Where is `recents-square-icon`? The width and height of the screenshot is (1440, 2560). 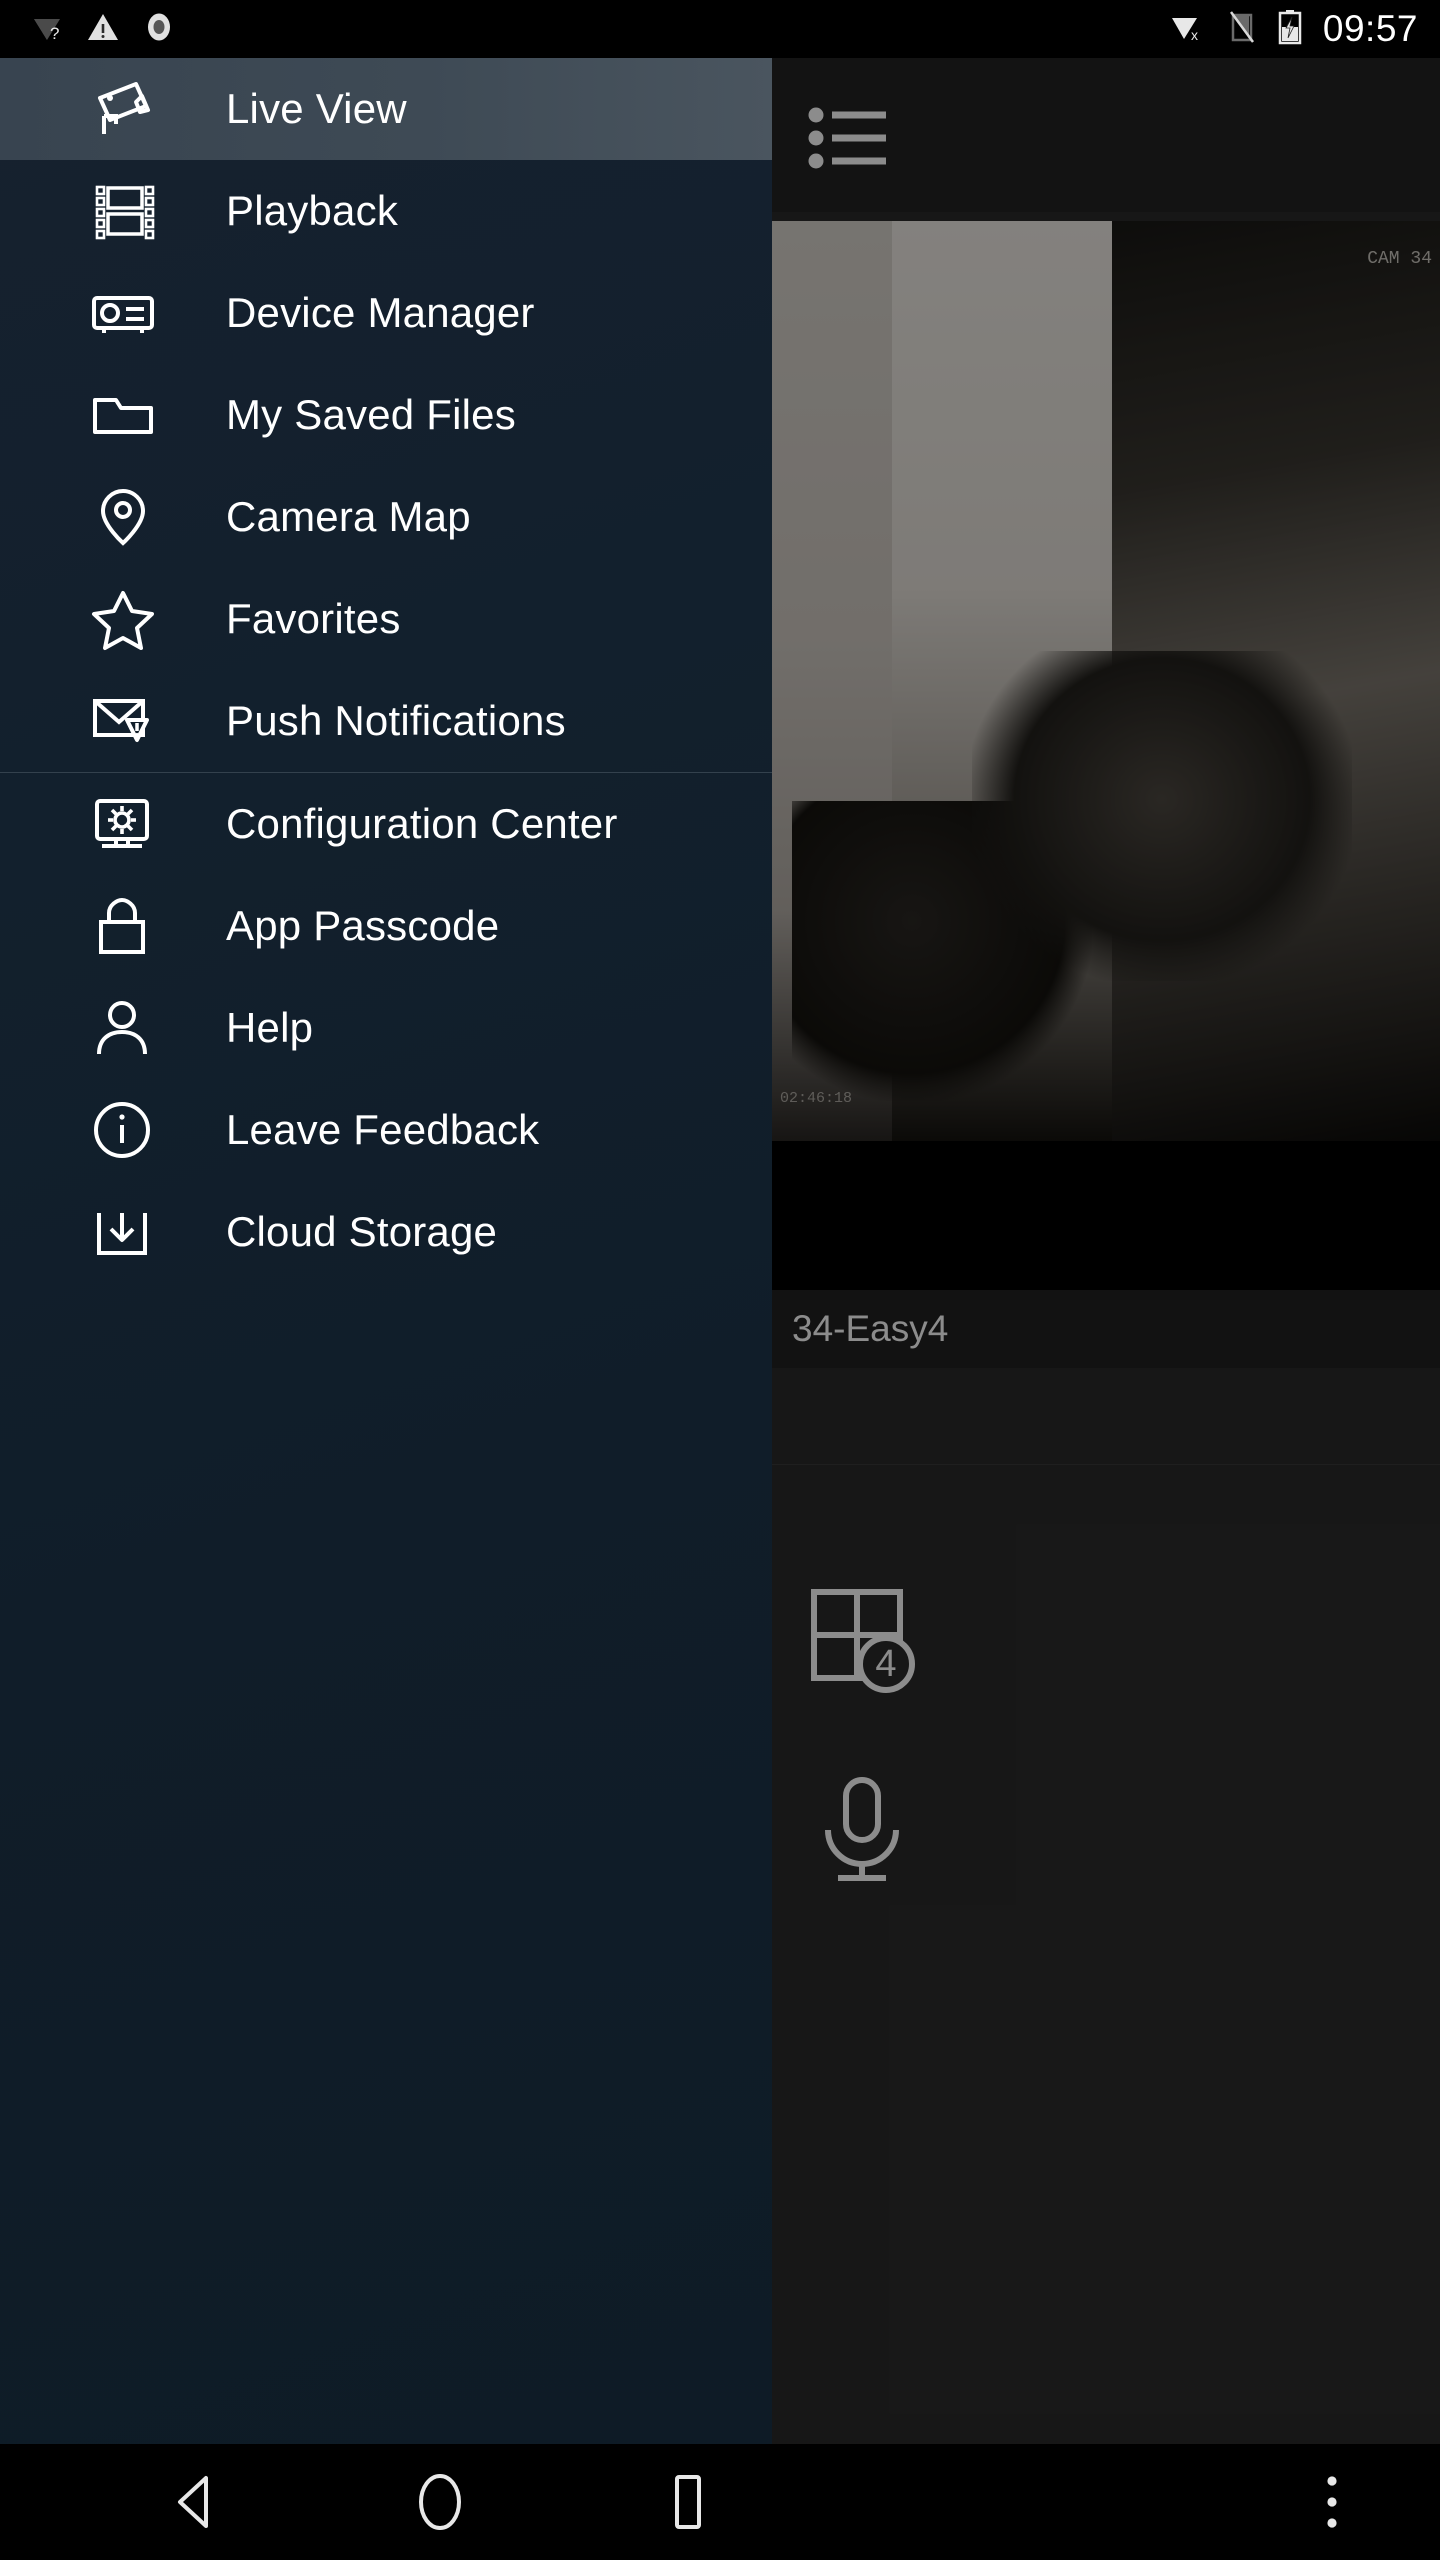 recents-square-icon is located at coordinates (687, 2502).